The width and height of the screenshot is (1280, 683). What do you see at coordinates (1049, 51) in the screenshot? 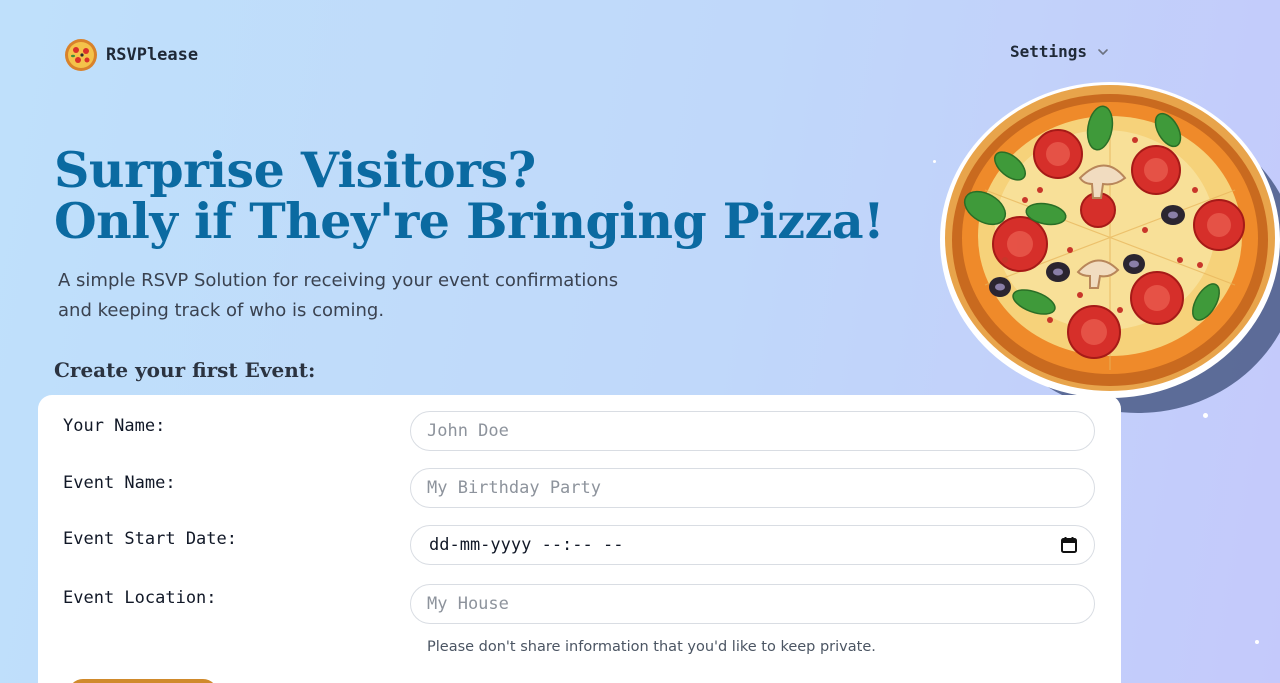
I see `settings-label: Settings` at bounding box center [1049, 51].